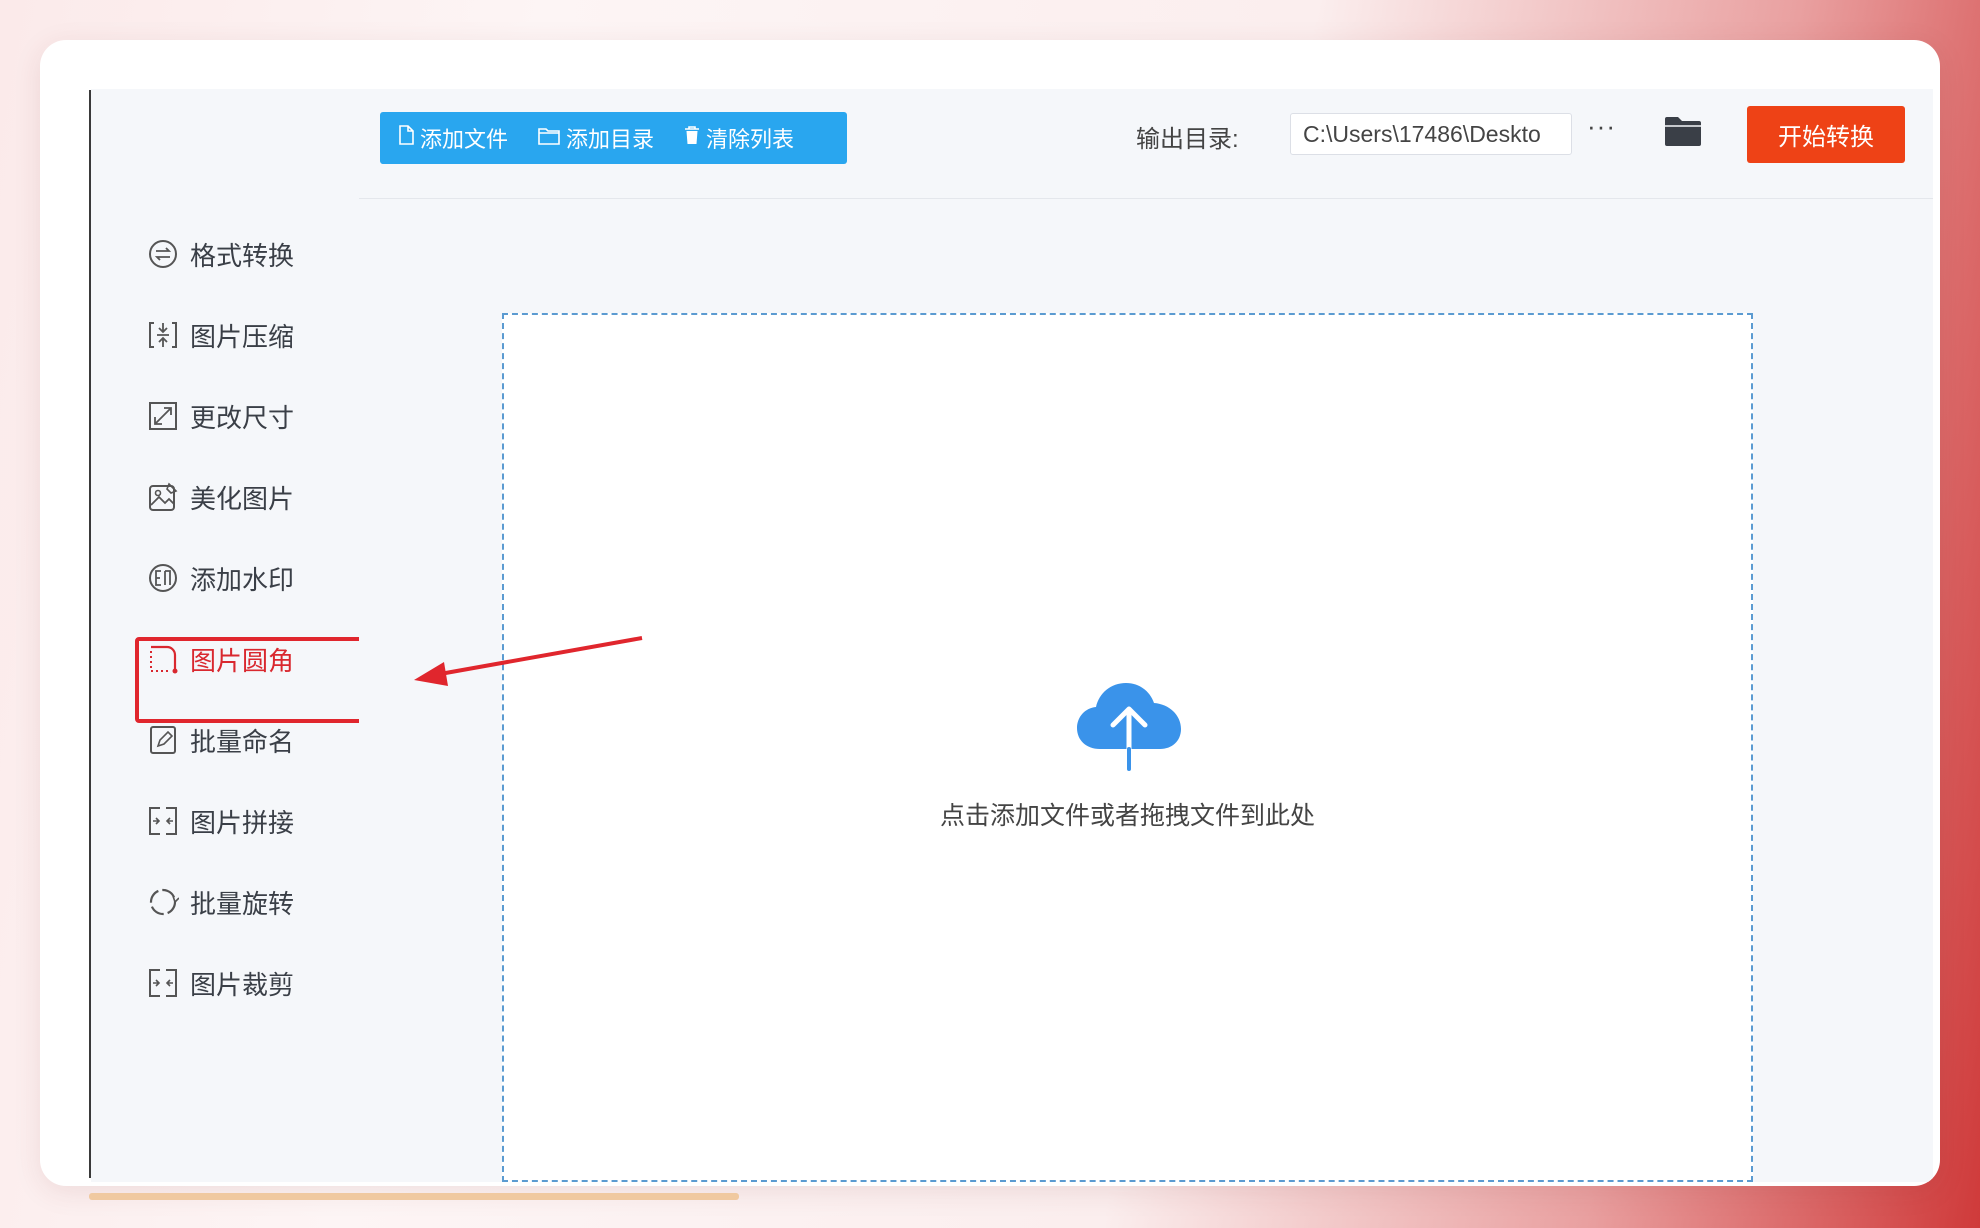 This screenshot has width=1980, height=1228. Describe the element at coordinates (163, 254) in the screenshot. I see `convert-icon` at that location.